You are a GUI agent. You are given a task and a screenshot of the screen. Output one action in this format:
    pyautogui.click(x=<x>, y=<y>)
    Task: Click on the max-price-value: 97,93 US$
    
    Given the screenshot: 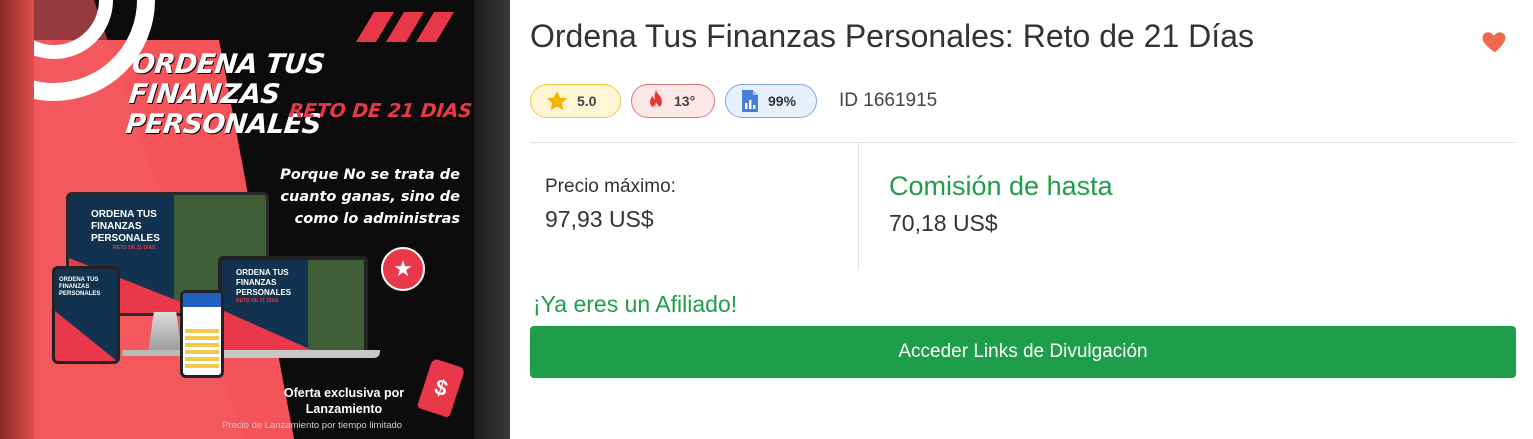 What is the action you would take?
    pyautogui.click(x=599, y=219)
    